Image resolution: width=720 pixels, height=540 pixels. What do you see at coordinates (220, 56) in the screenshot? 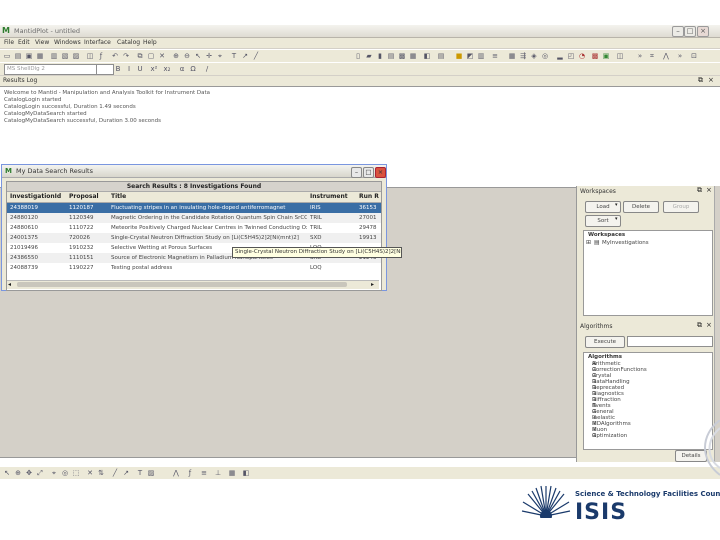
I see `pick-icon: ⌖` at bounding box center [220, 56].